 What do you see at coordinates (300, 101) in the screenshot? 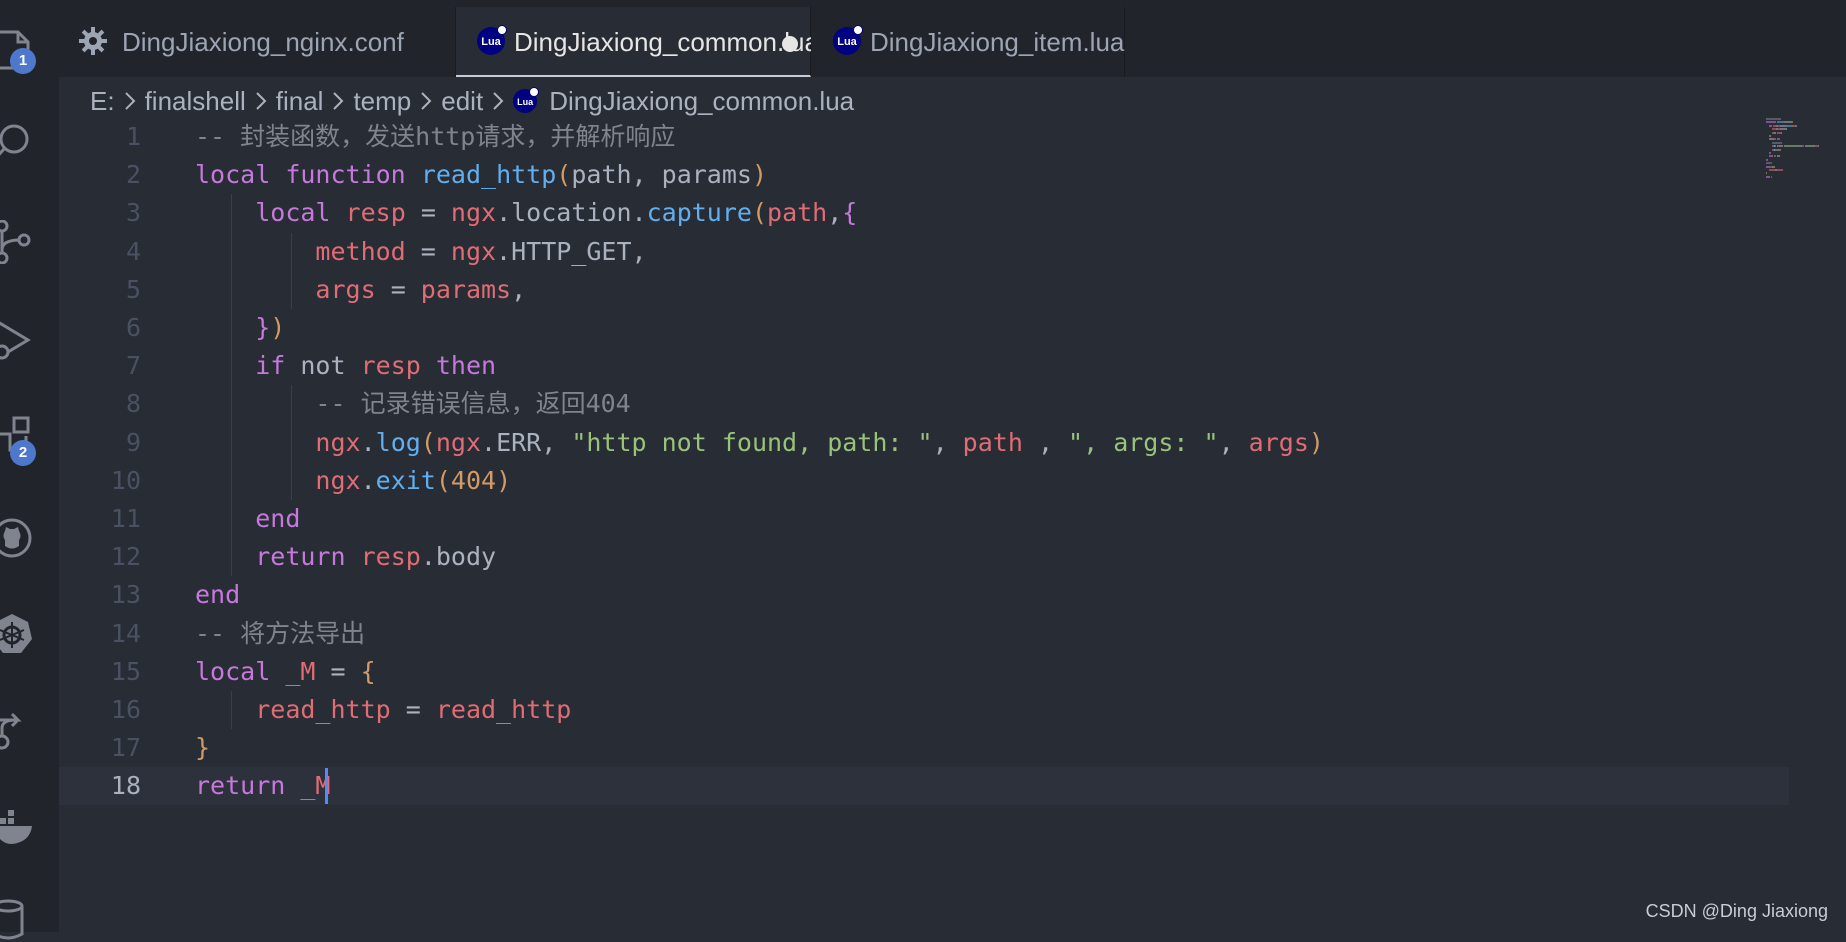
I see `breadcrumb-item-final: final` at bounding box center [300, 101].